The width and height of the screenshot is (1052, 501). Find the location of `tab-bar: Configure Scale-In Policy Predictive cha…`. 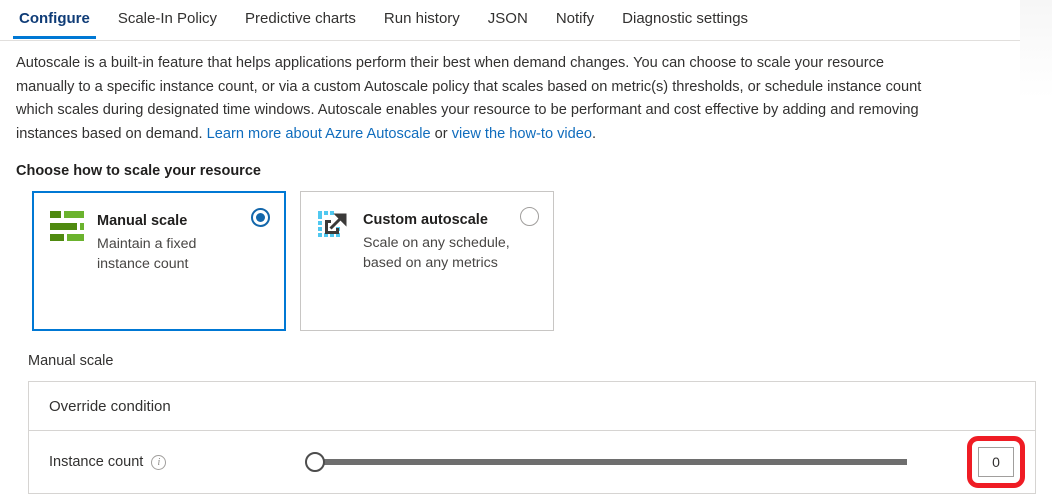

tab-bar: Configure Scale-In Policy Predictive cha… is located at coordinates (526, 20).